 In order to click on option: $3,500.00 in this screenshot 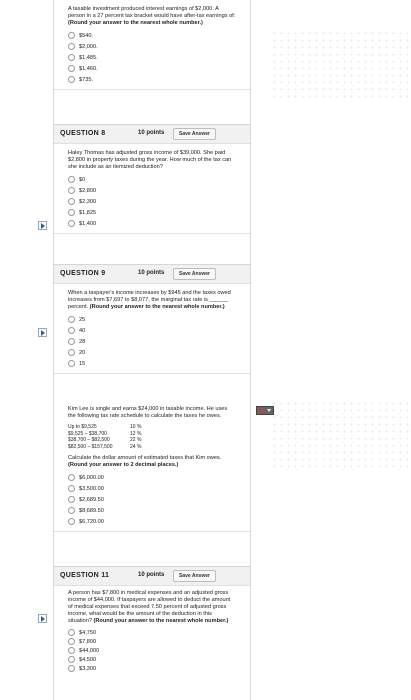, I will do `click(152, 488)`.